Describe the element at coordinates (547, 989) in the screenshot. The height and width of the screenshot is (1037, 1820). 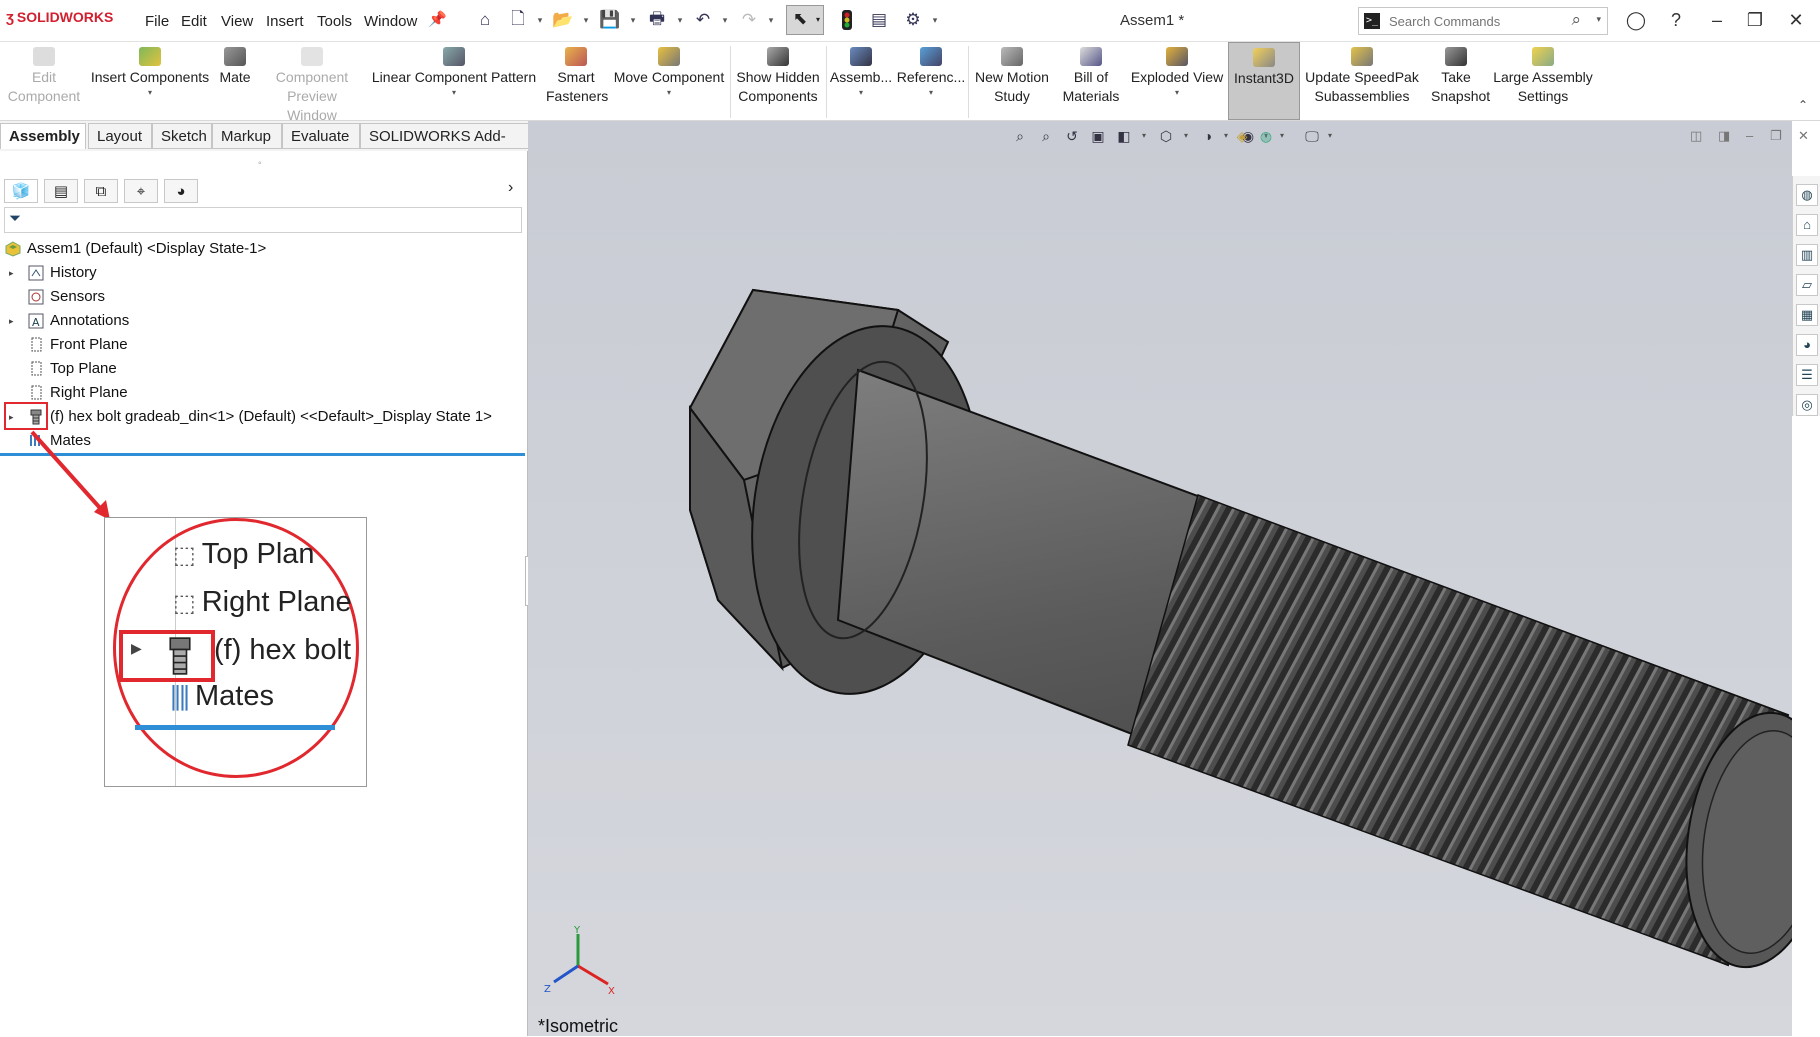
I see `triad-z-label: Z` at that location.